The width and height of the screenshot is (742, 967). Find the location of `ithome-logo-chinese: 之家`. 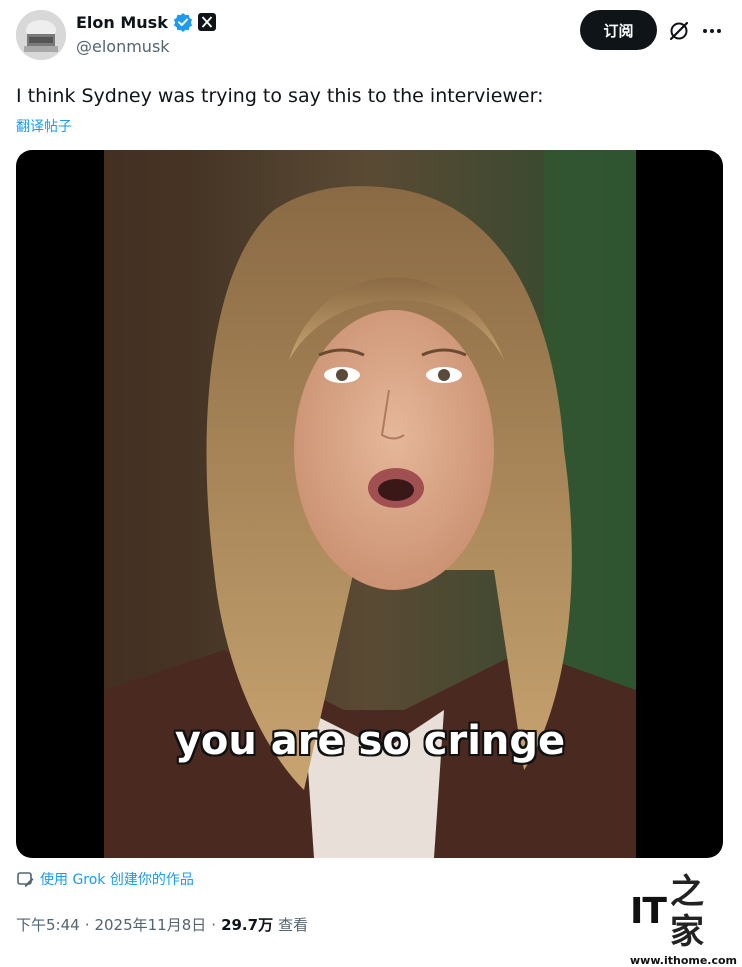

ithome-logo-chinese: 之家 is located at coordinates (686, 912).